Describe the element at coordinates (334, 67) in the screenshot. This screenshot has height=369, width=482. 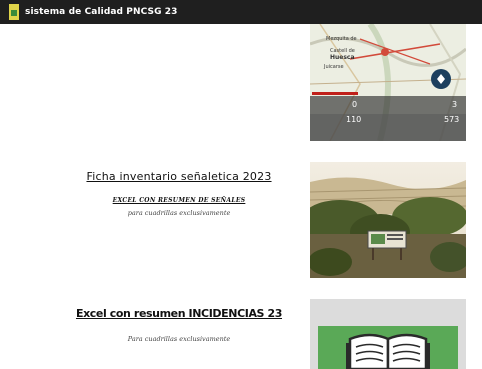
I see `map-label-4: Juicarse` at that location.